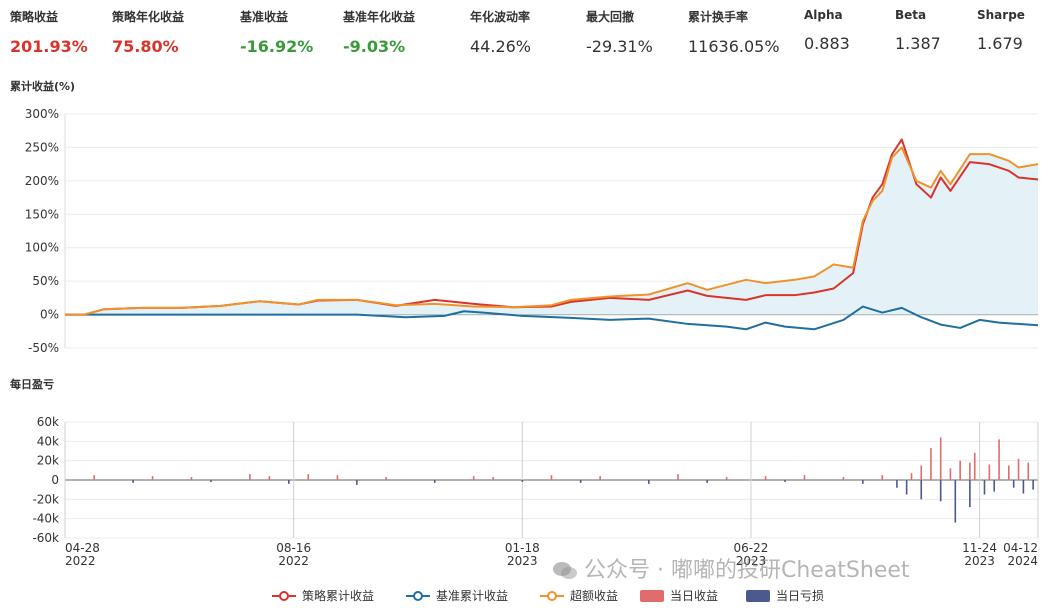  Describe the element at coordinates (918, 43) in the screenshot. I see `metric-value: 1.387` at that location.